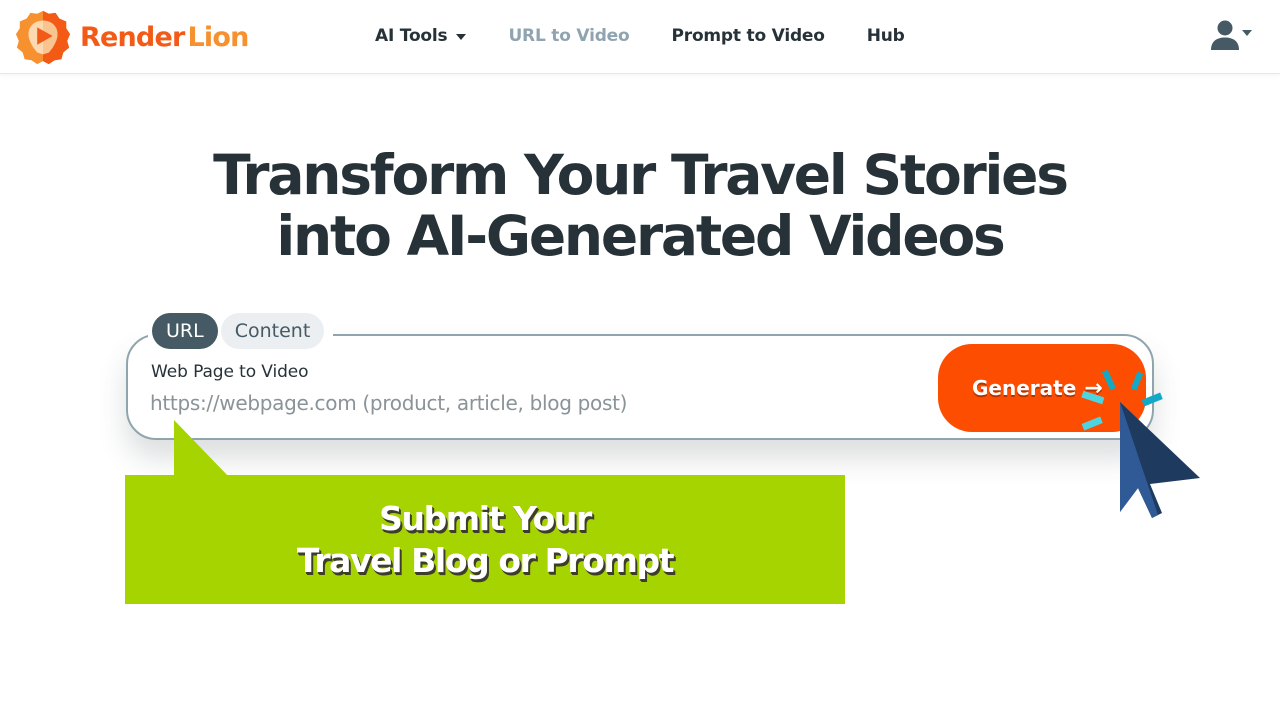 The image size is (1280, 720). Describe the element at coordinates (530, 403) in the screenshot. I see `url-input` at that location.